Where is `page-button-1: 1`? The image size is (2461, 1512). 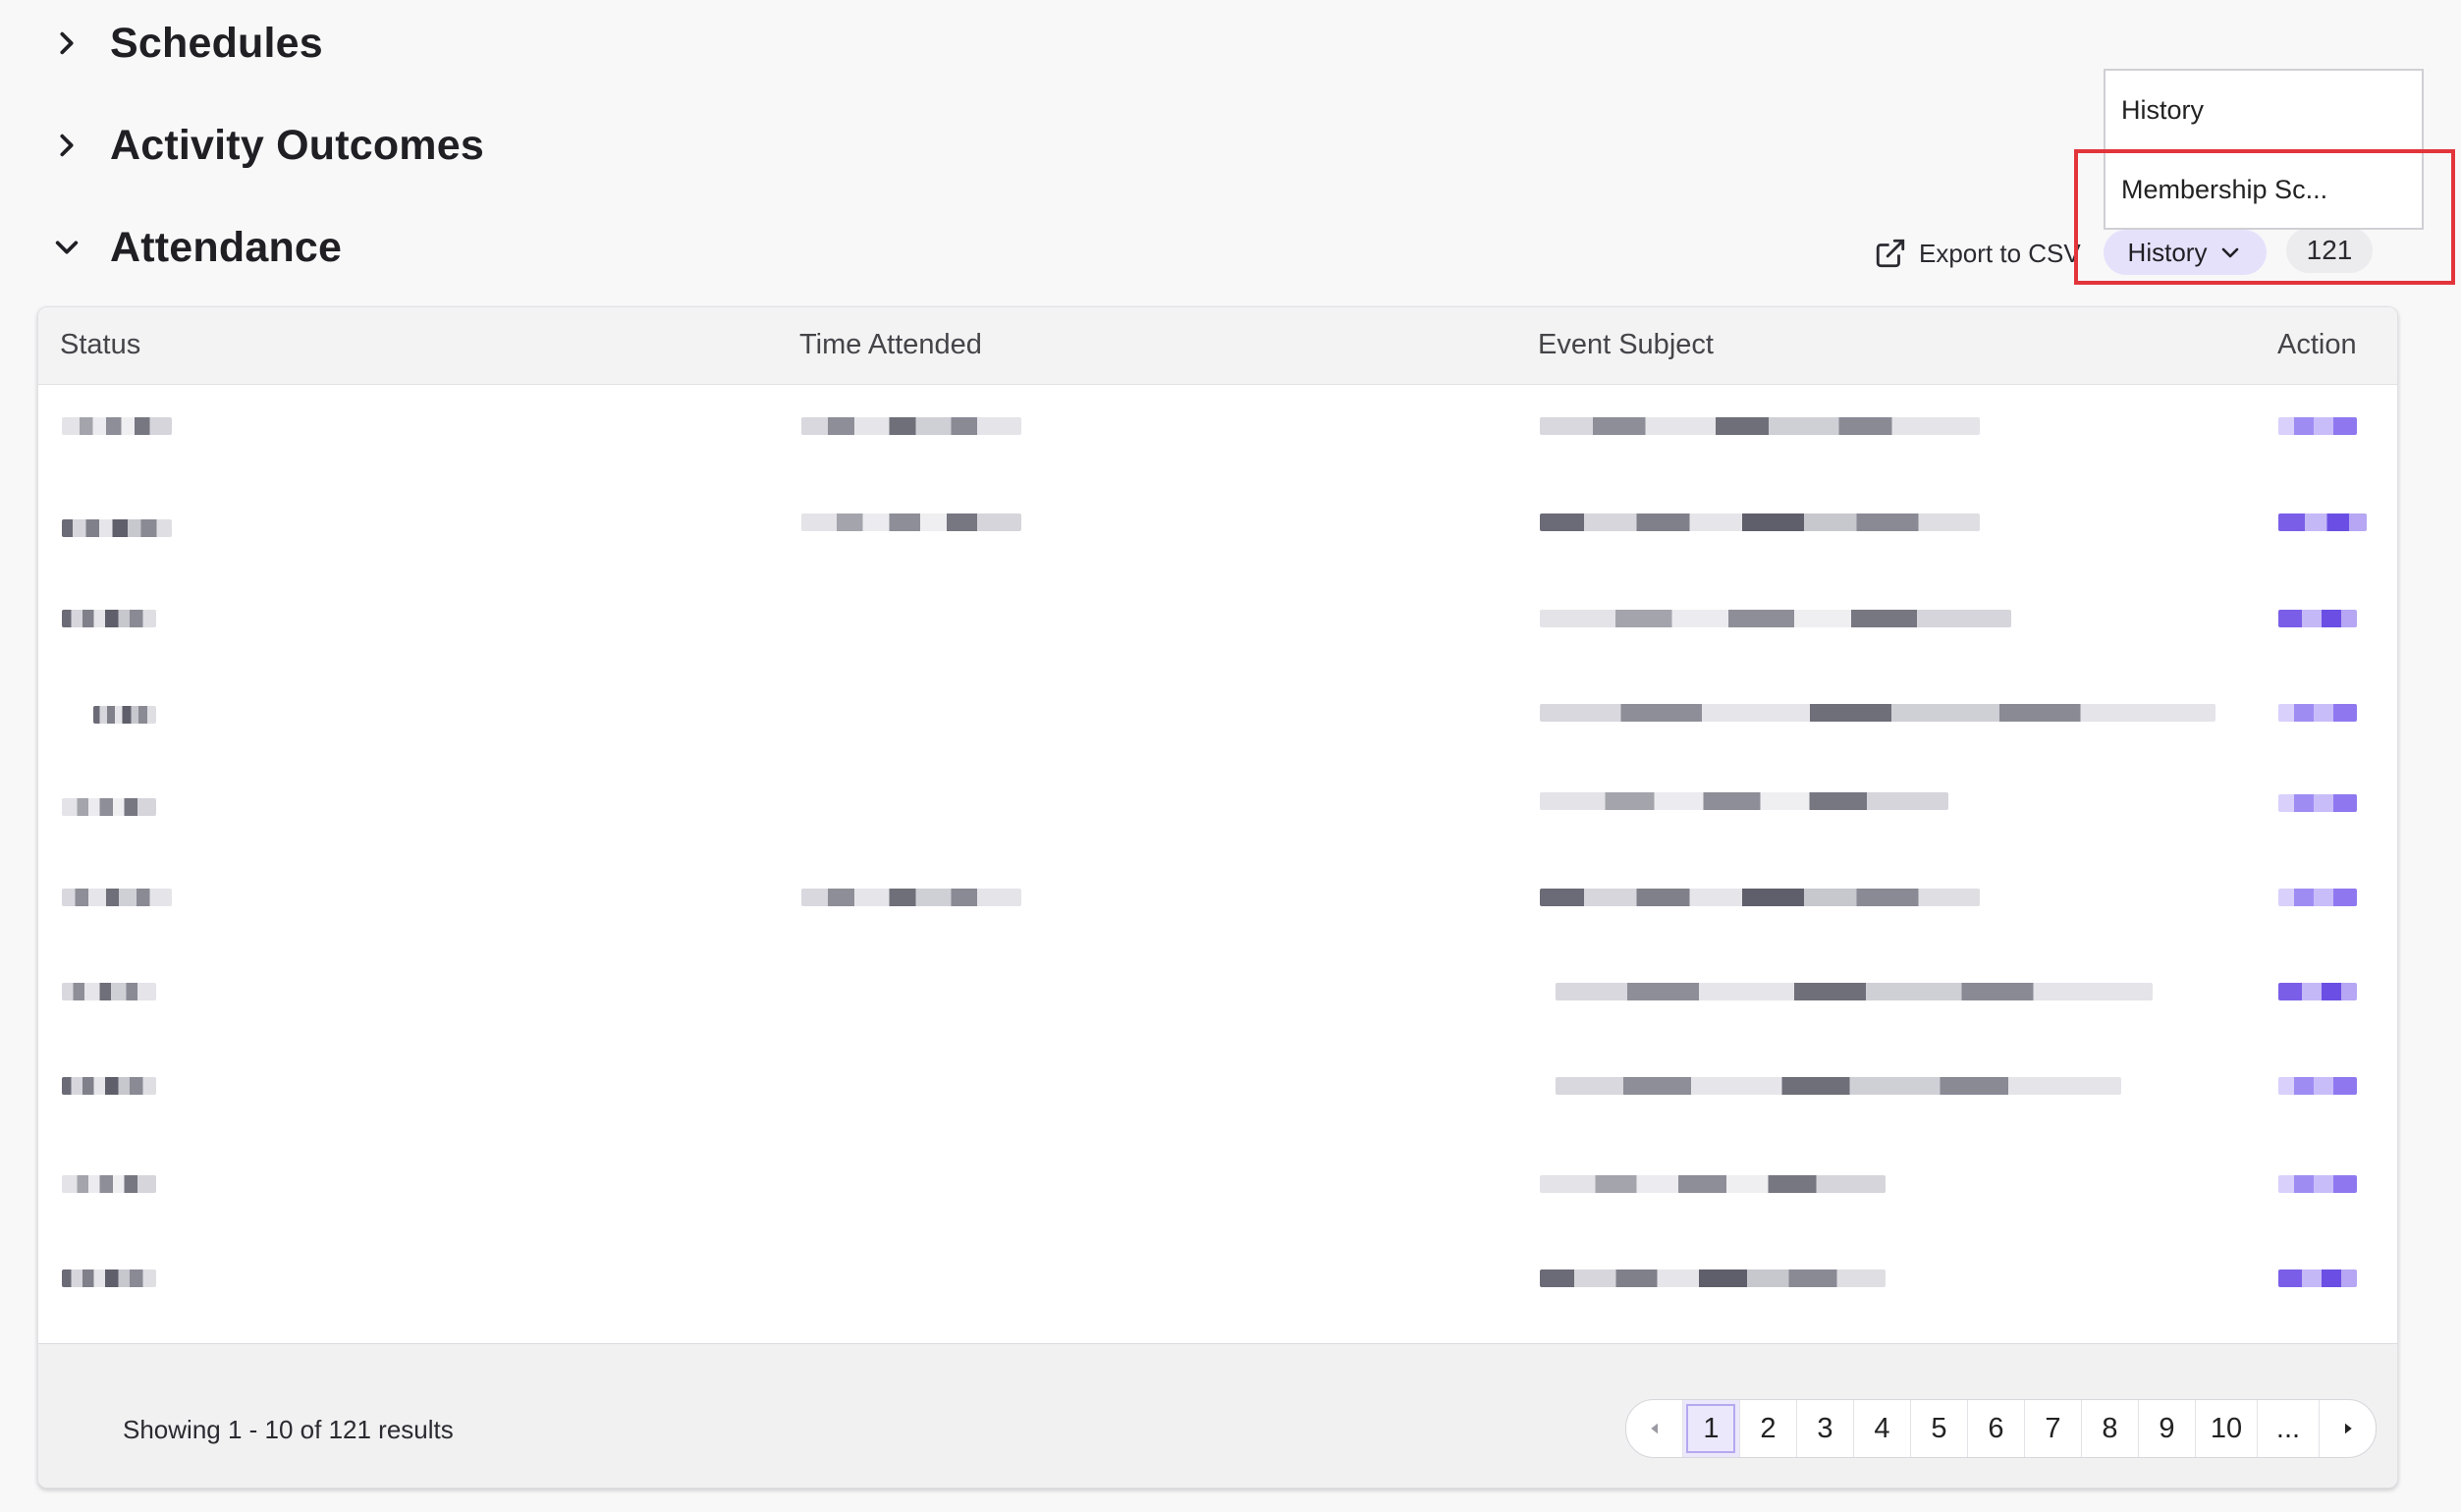
page-button-1: 1 is located at coordinates (1710, 1429).